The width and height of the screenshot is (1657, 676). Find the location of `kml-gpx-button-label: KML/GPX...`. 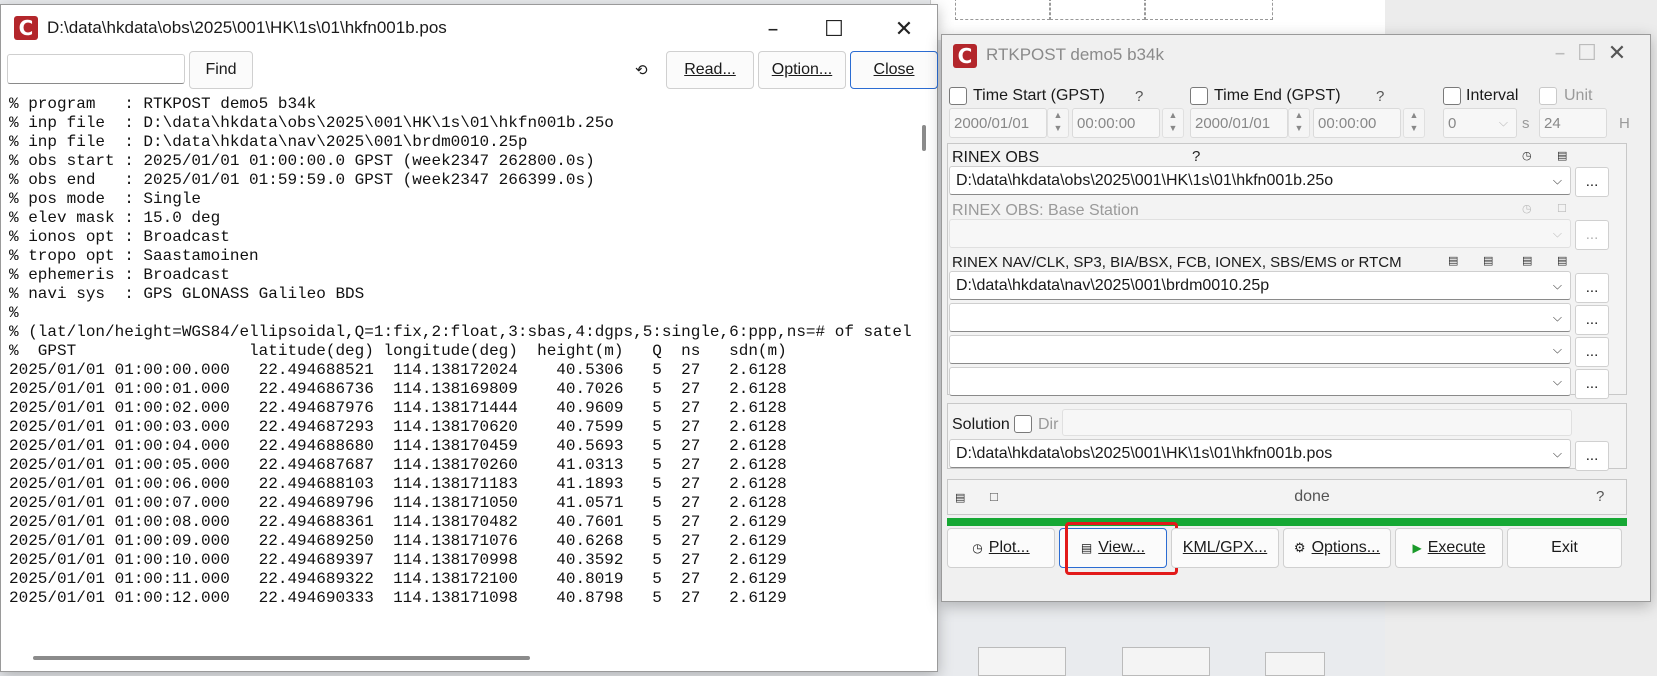

kml-gpx-button-label: KML/GPX... is located at coordinates (1225, 547).